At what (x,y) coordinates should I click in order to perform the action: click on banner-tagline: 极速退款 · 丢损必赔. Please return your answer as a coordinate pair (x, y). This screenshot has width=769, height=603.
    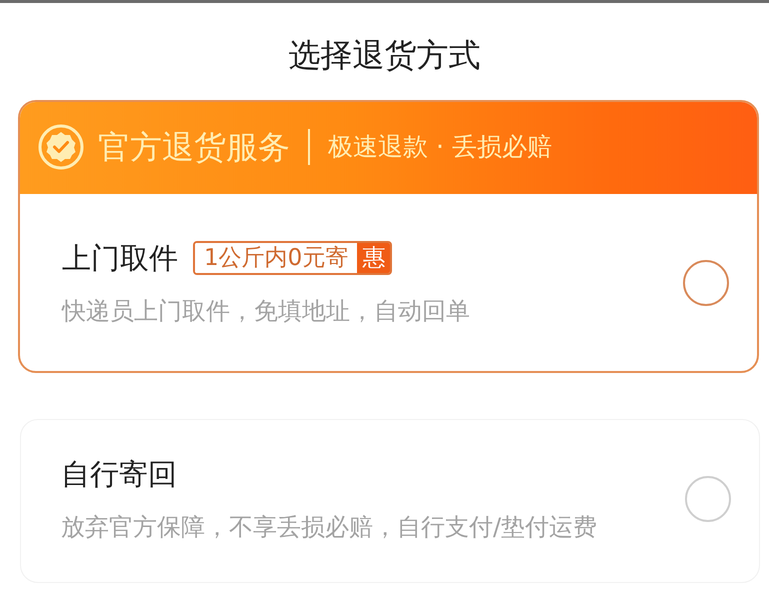
    Looking at the image, I should click on (440, 147).